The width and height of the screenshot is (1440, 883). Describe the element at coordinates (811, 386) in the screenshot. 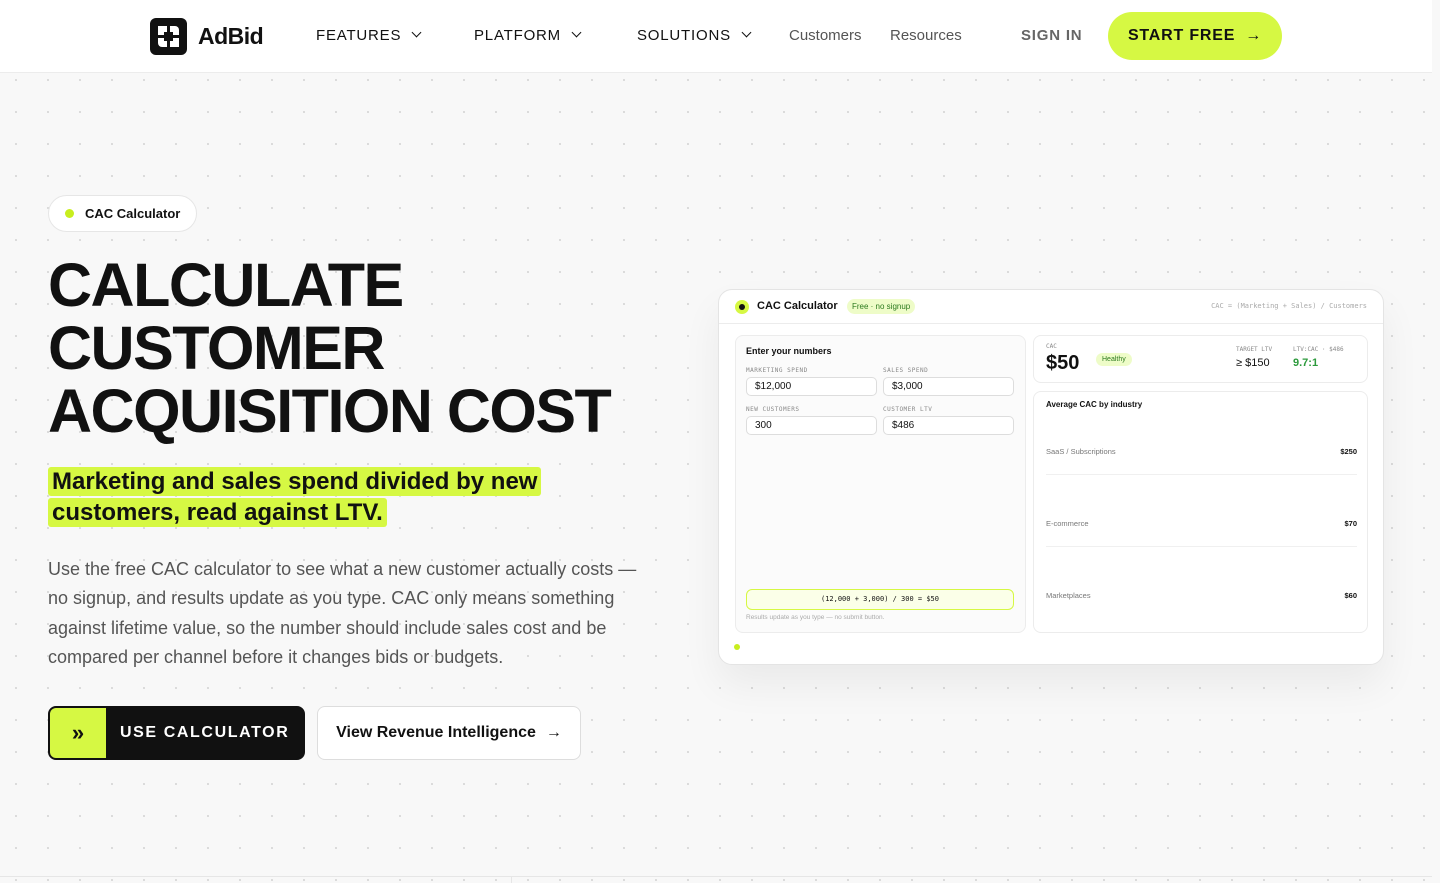

I see `marketing-spend-input: $12,000` at that location.